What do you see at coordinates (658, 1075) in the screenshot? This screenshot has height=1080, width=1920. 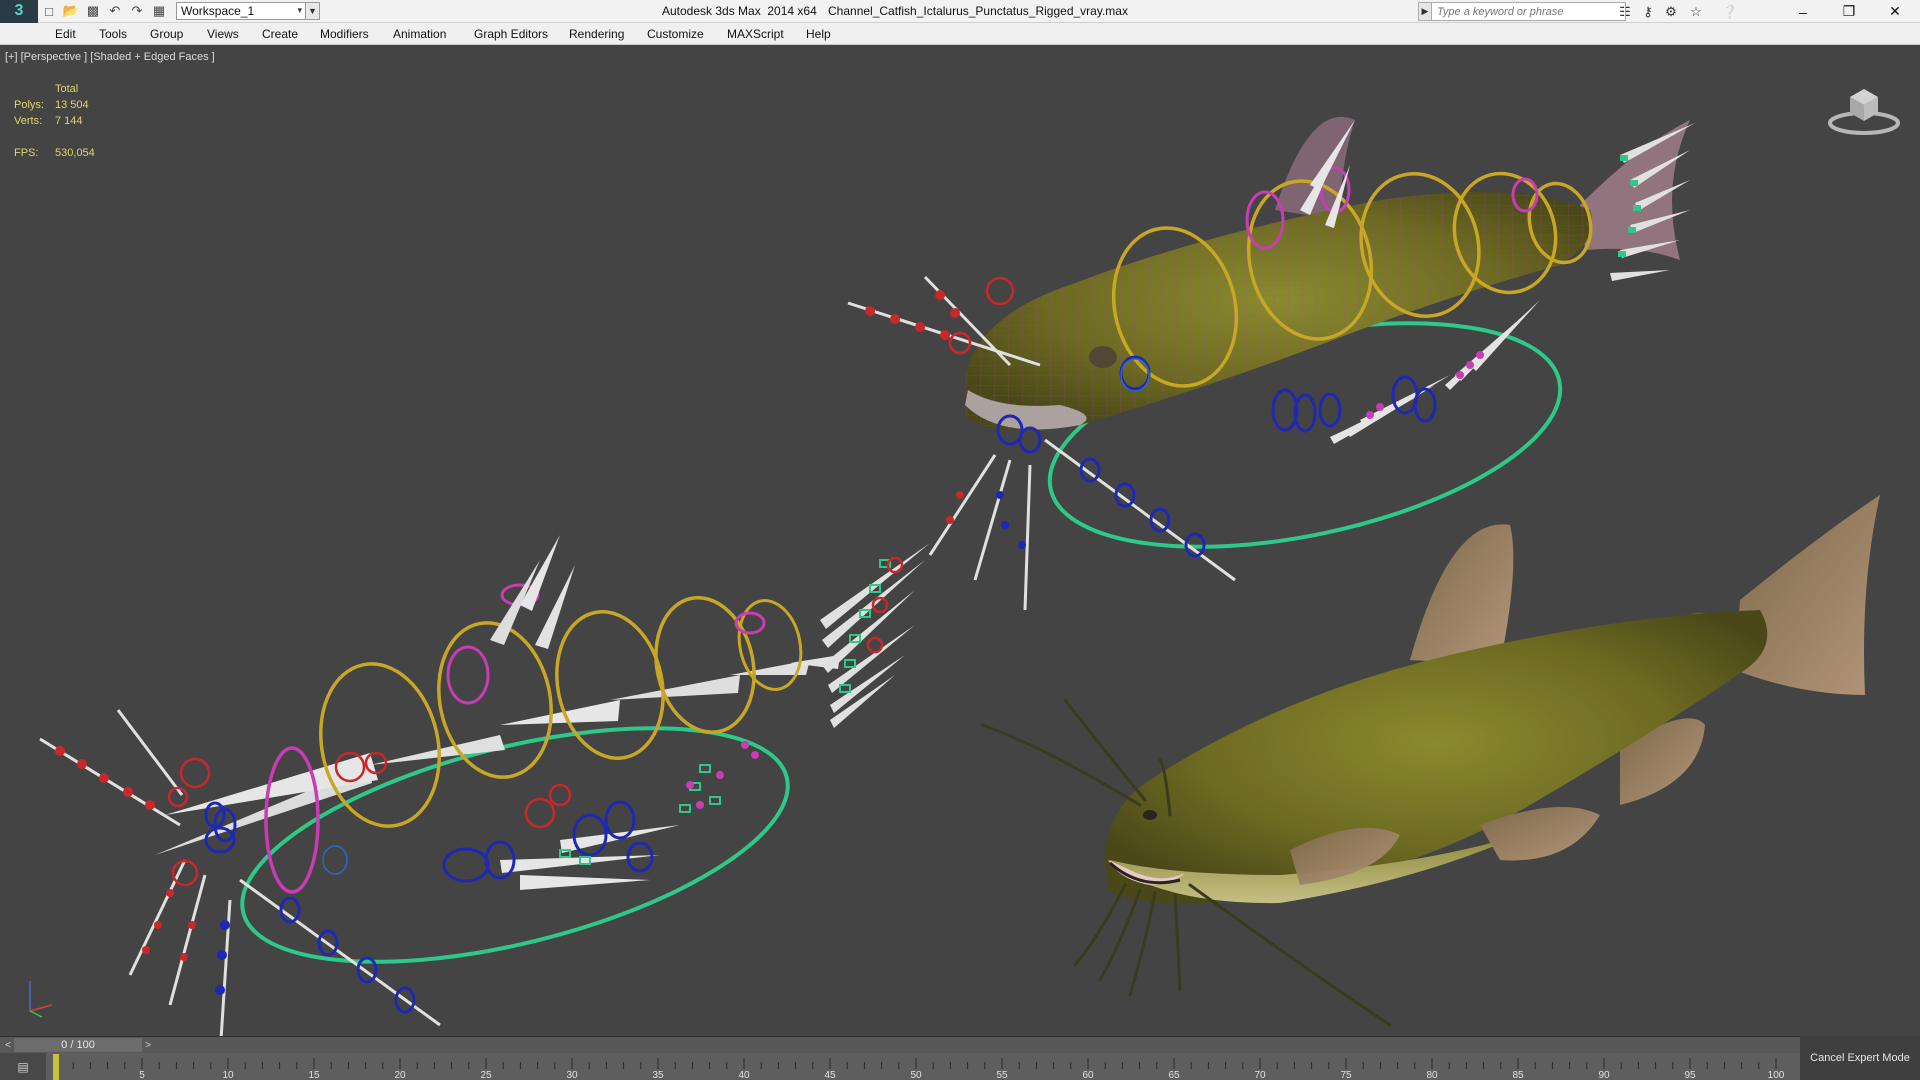 I see `track-tick-label: 35` at bounding box center [658, 1075].